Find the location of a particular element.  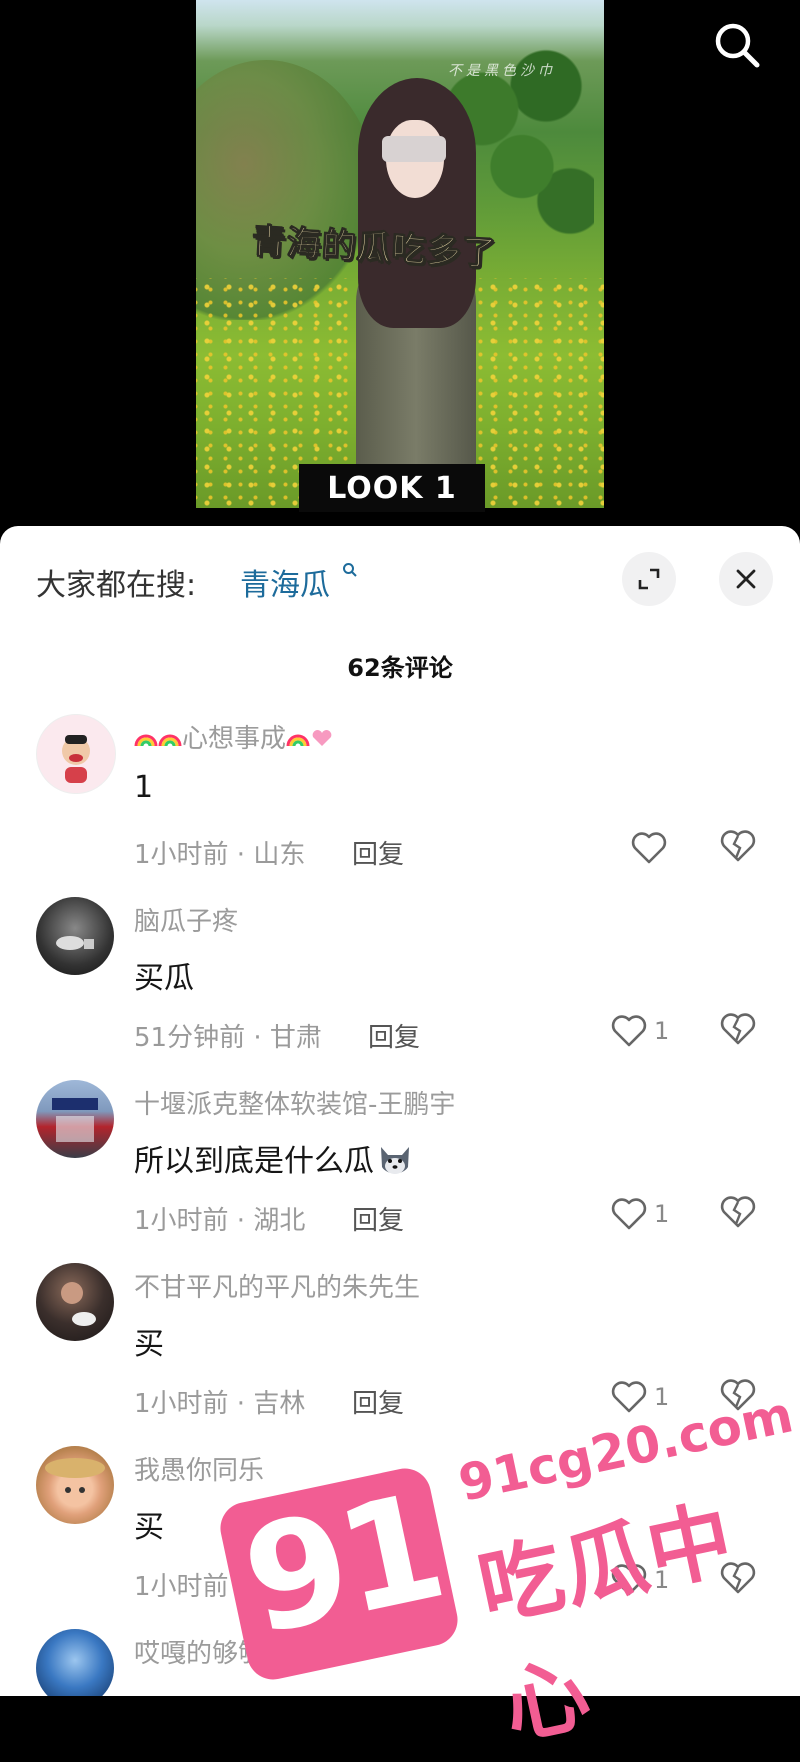

comment-username: 不甘平凡的平凡的朱先生 is located at coordinates (277, 1285).